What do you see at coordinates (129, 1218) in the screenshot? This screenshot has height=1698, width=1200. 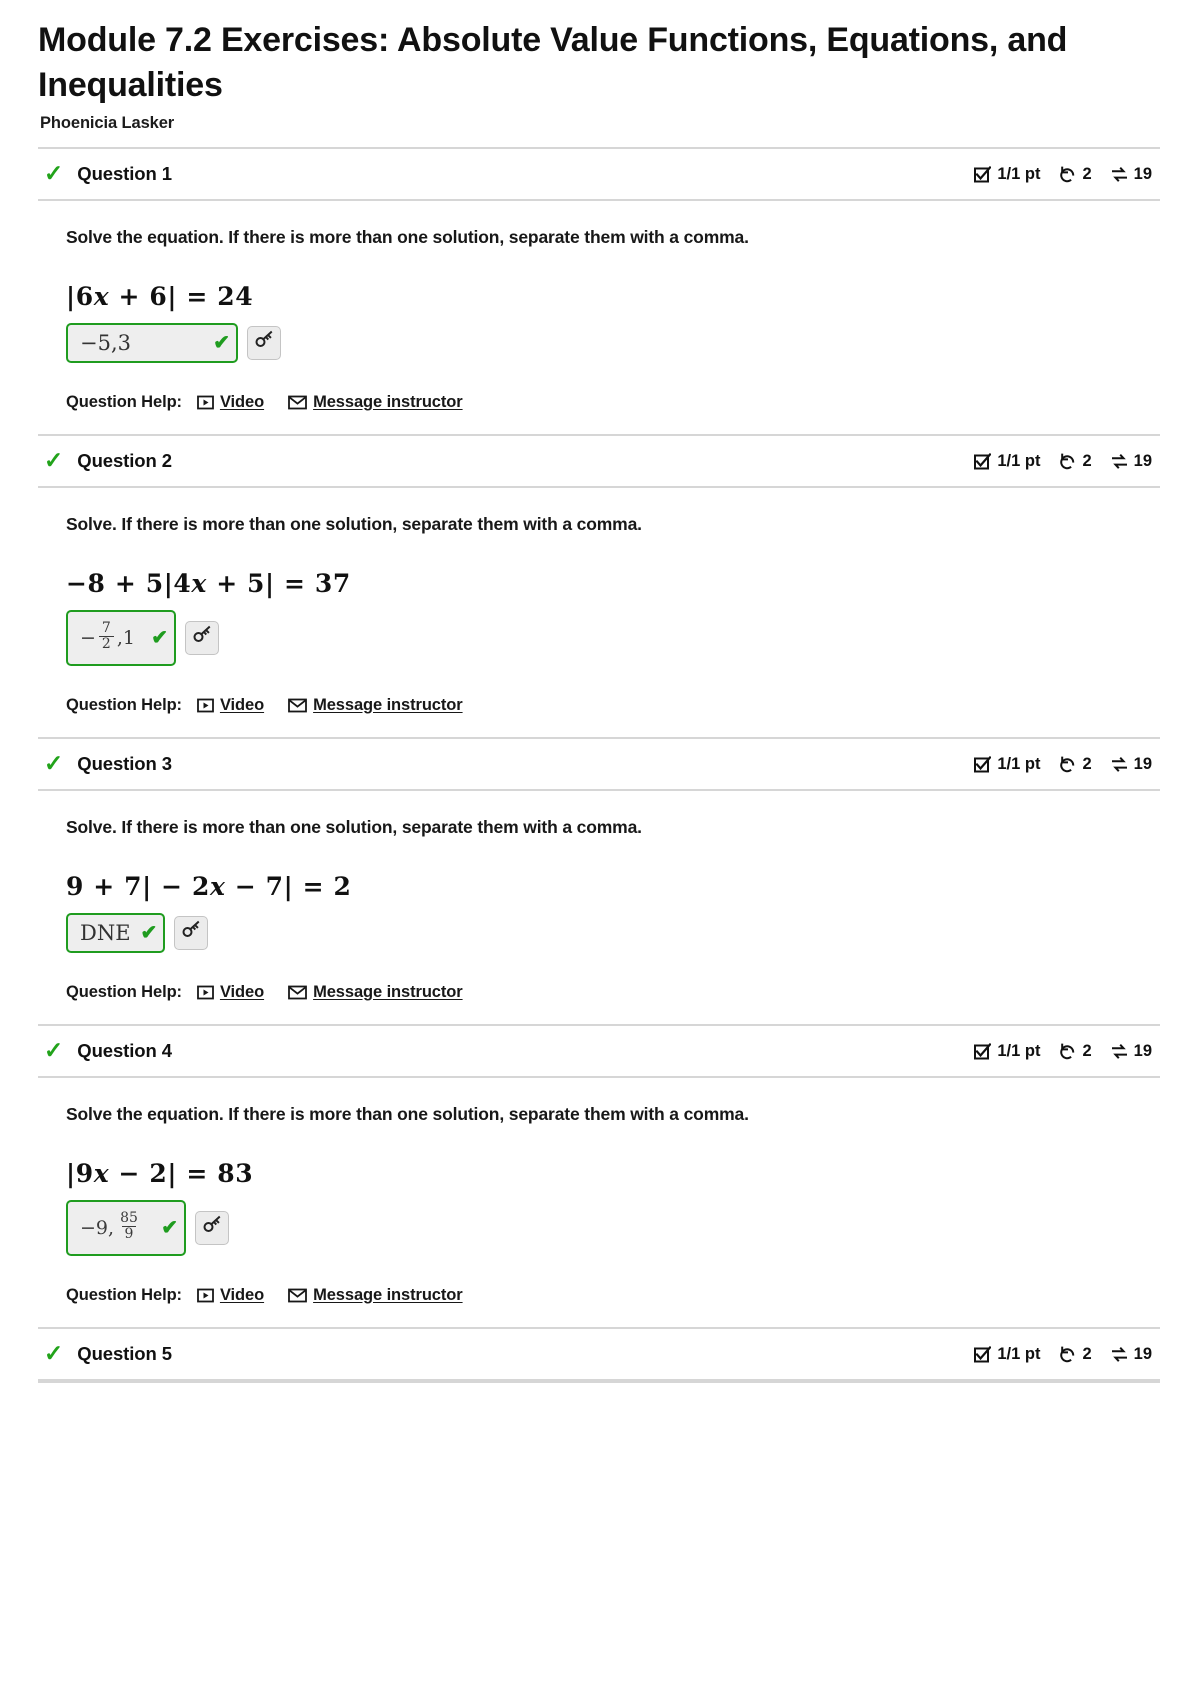 I see `fraction-numerator: 85` at bounding box center [129, 1218].